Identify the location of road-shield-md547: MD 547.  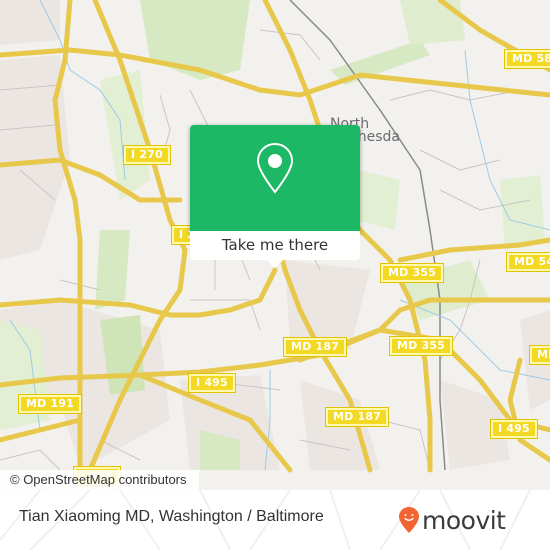
(527, 262).